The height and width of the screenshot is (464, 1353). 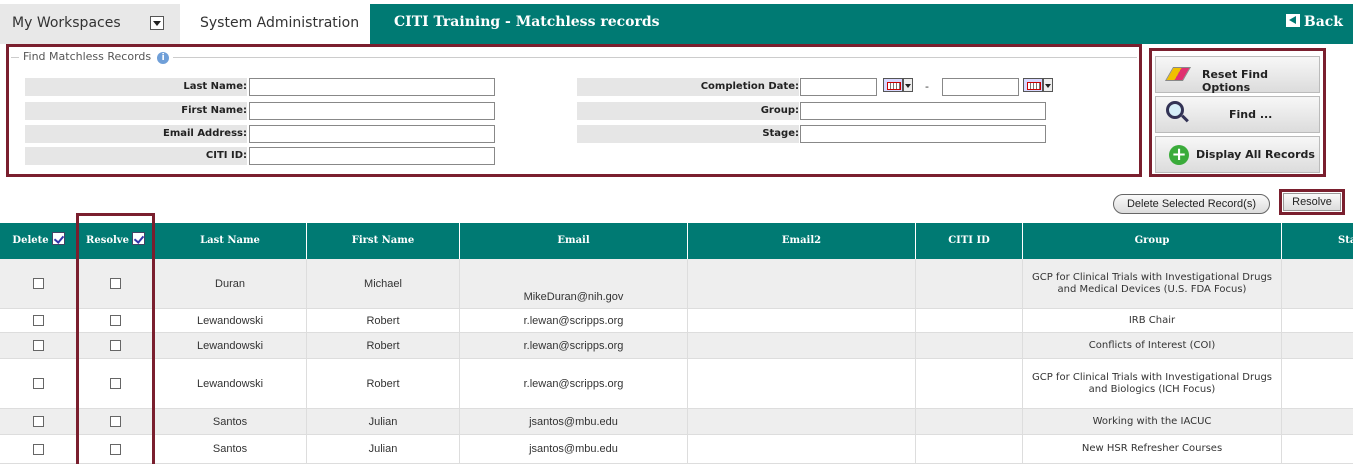 I want to click on calendar-from-icon, so click(x=900, y=85).